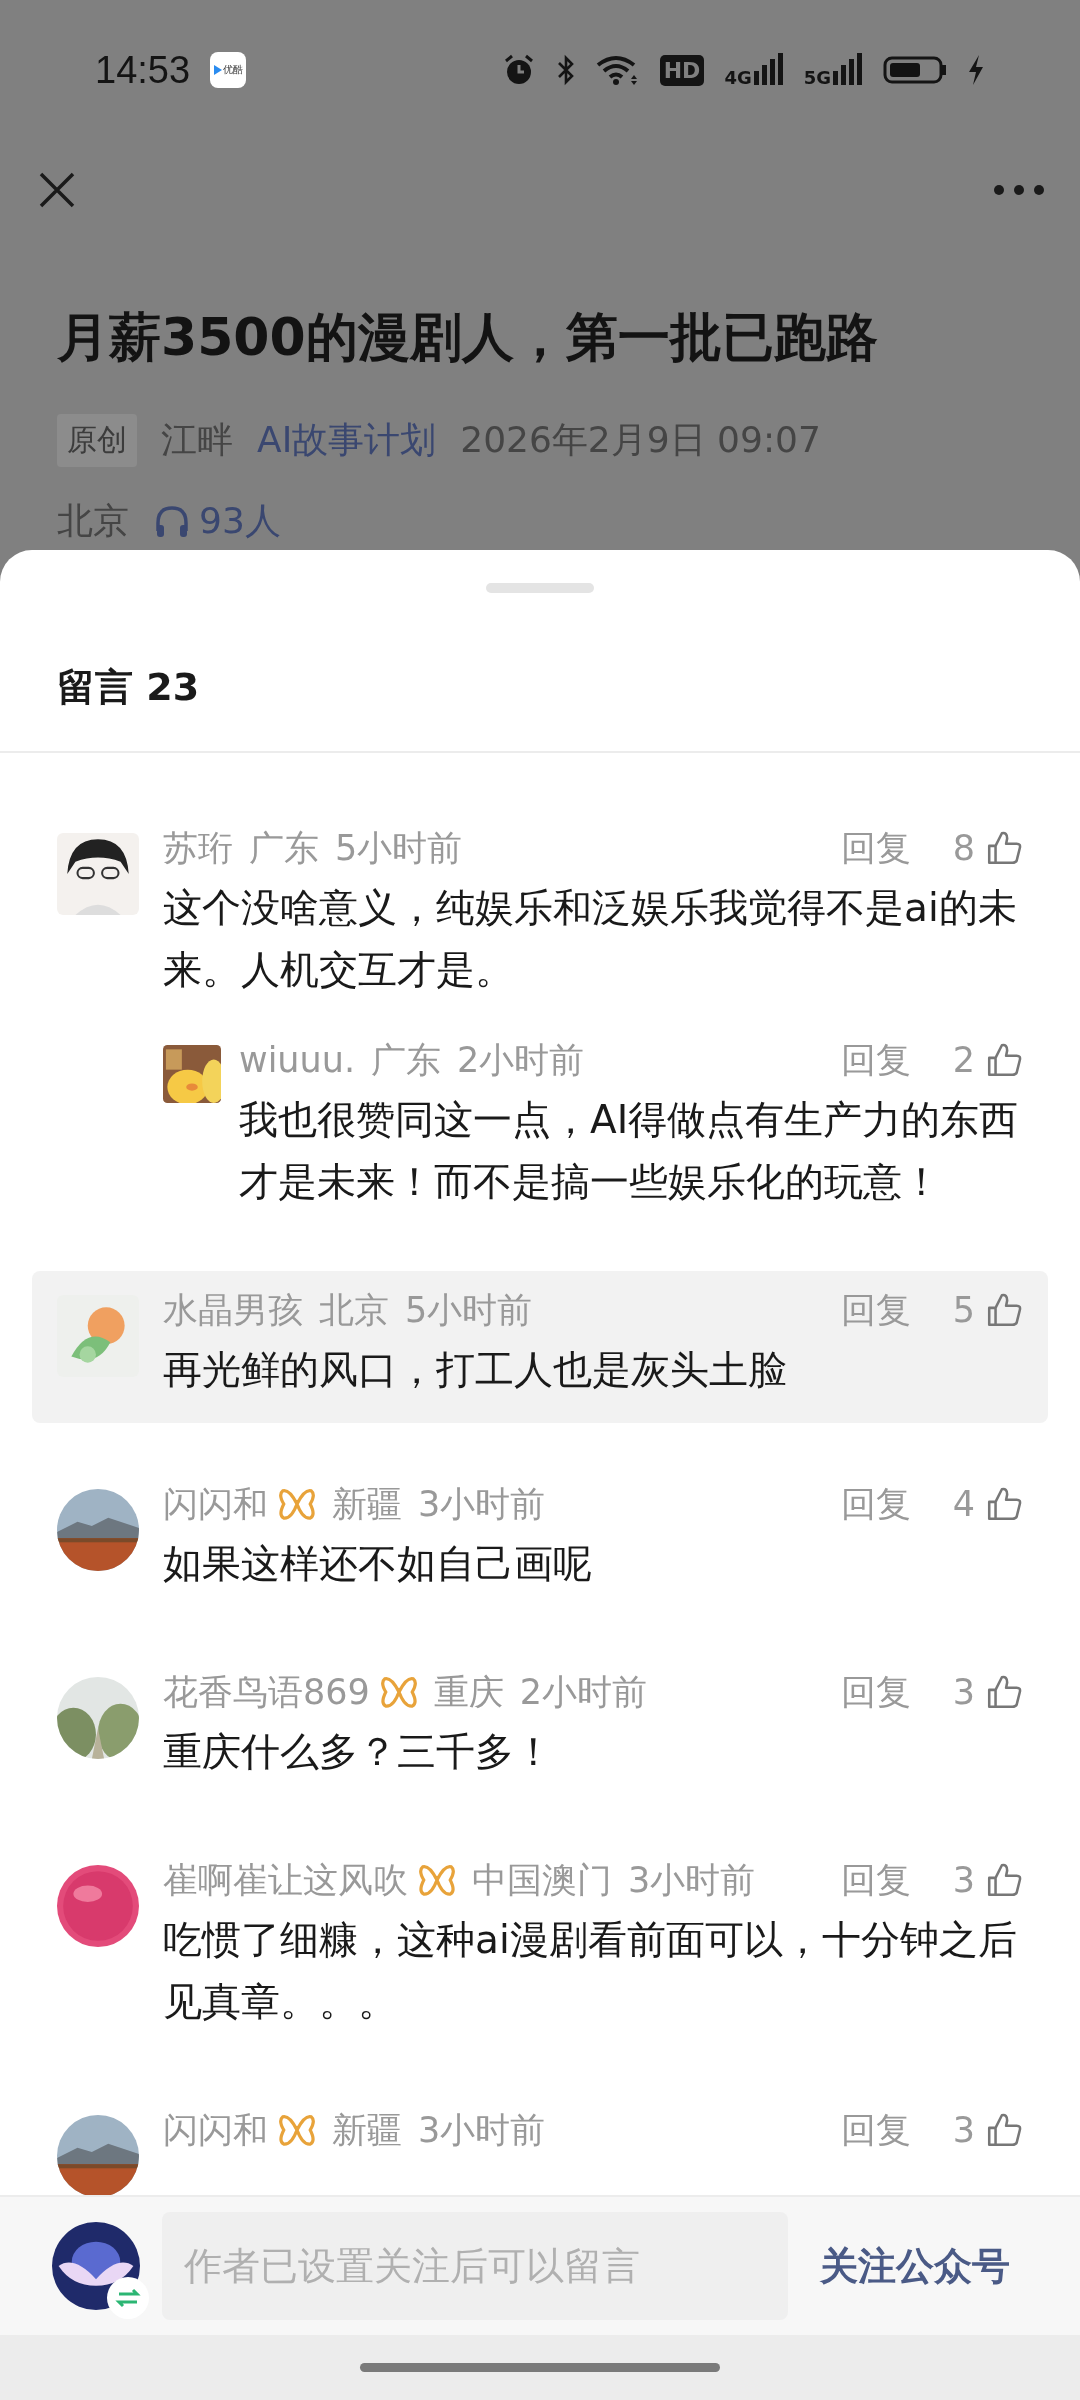  I want to click on follow-button: 关注公众号, so click(915, 2266).